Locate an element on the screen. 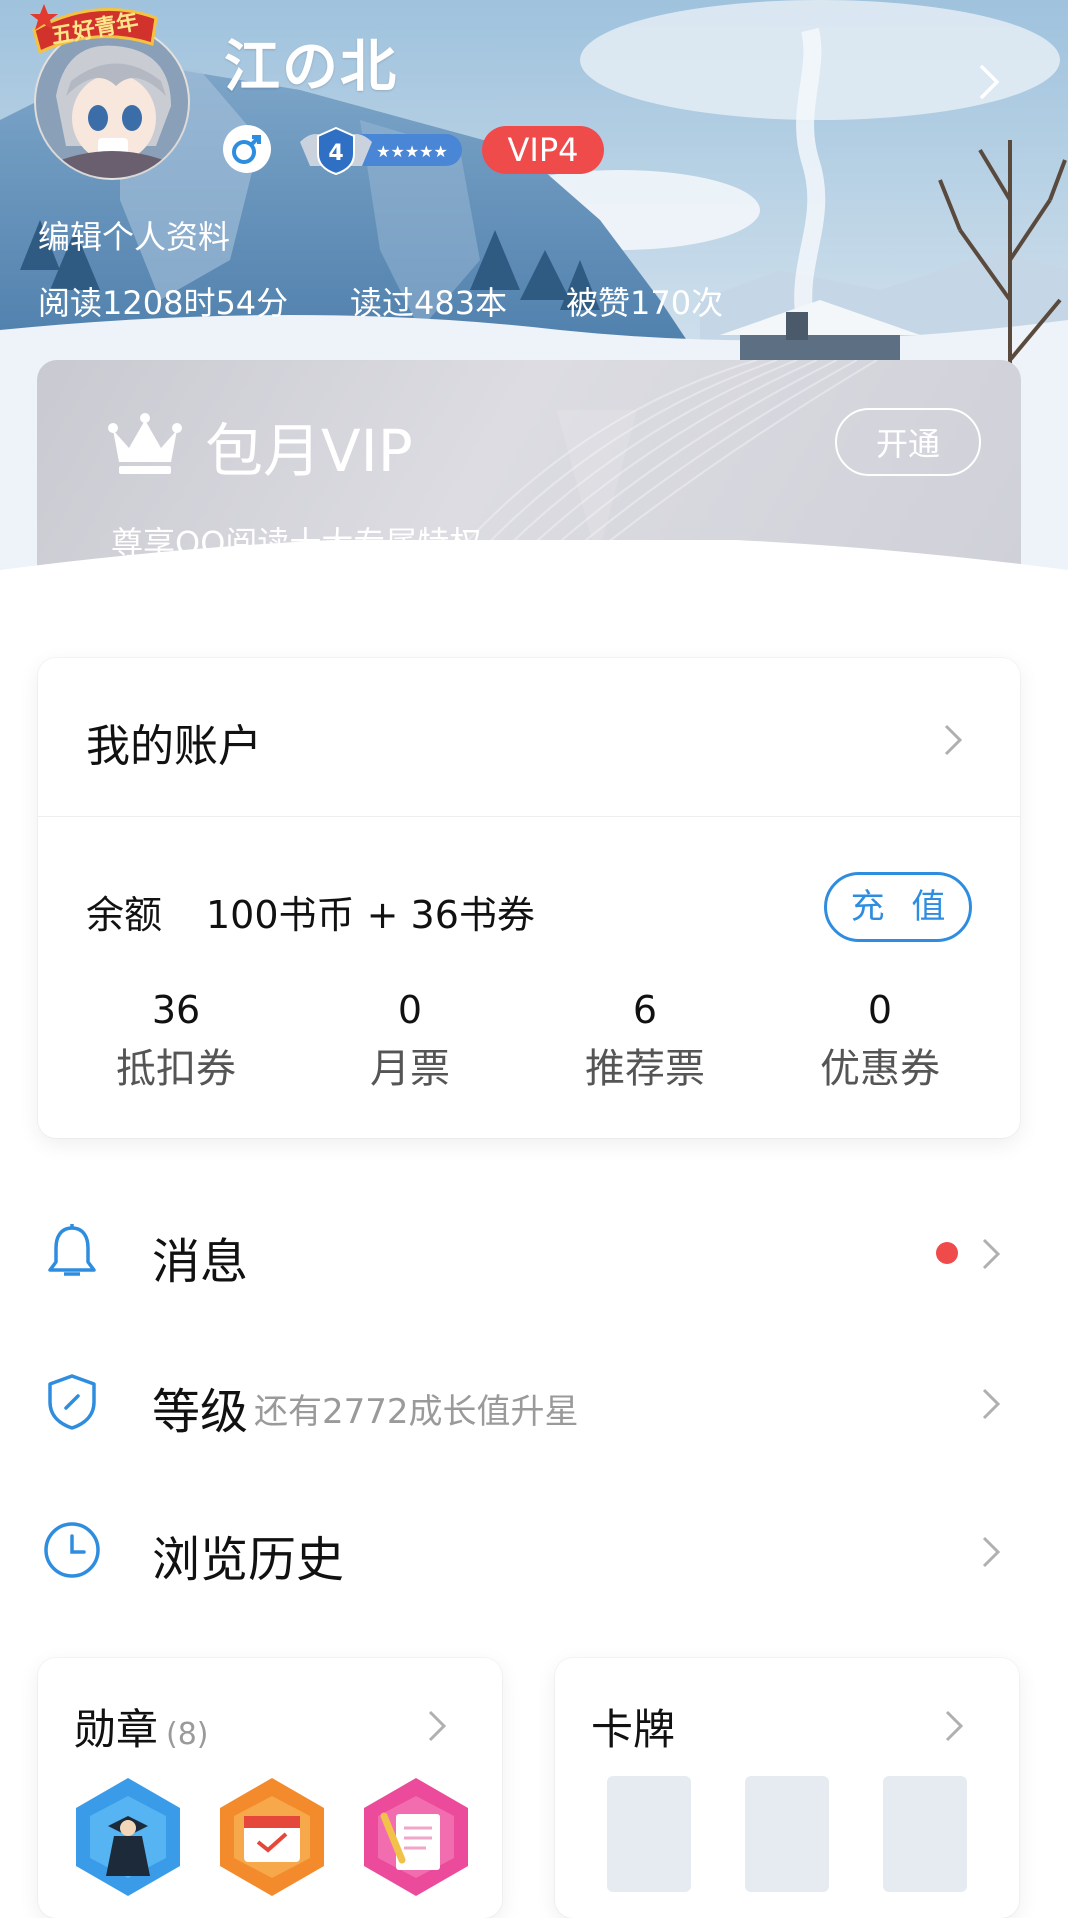 The height and width of the screenshot is (1918, 1068). messages-label: 消息 is located at coordinates (200, 1262).